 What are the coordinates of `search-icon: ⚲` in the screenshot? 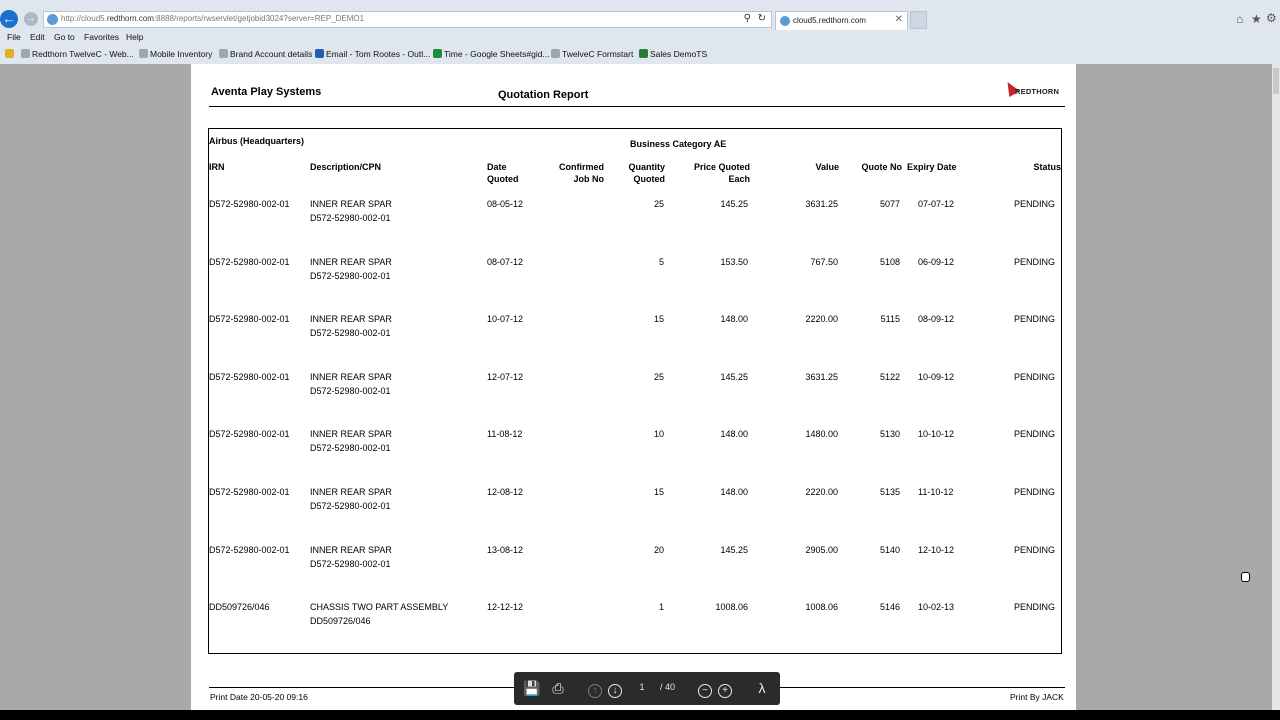 It's located at (747, 18).